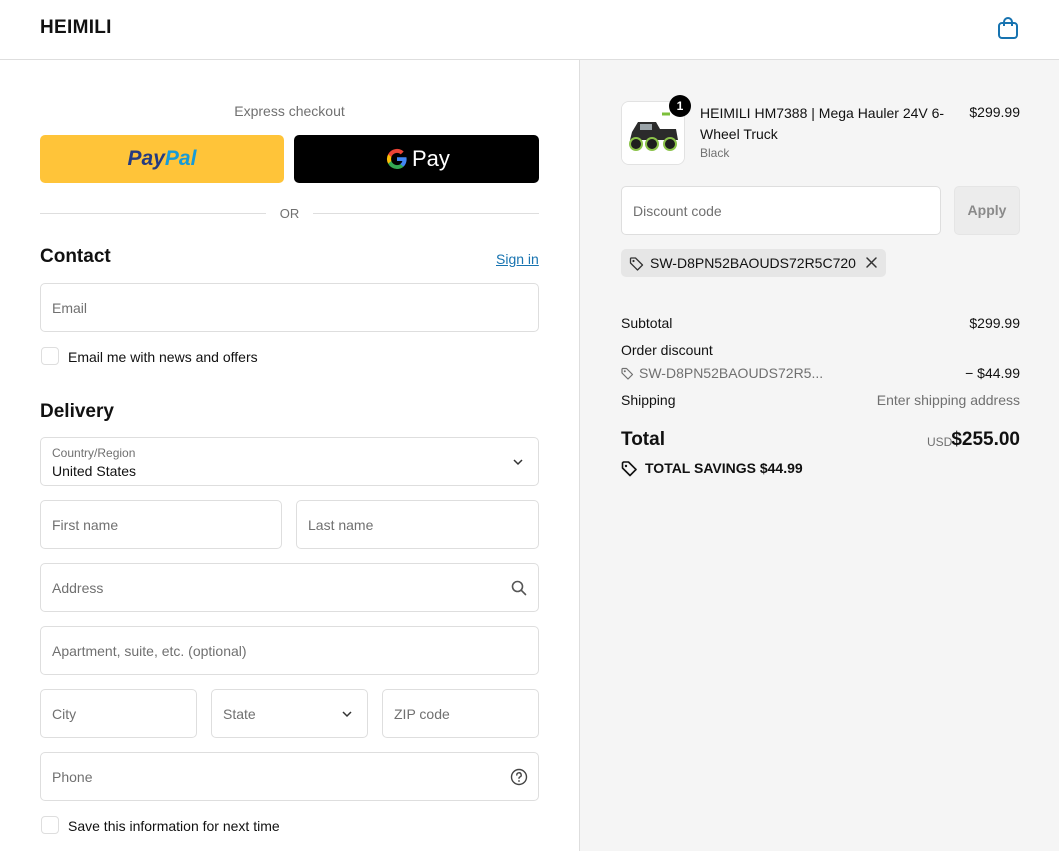 The image size is (1059, 851). What do you see at coordinates (289, 587) in the screenshot?
I see `address-field: Address` at bounding box center [289, 587].